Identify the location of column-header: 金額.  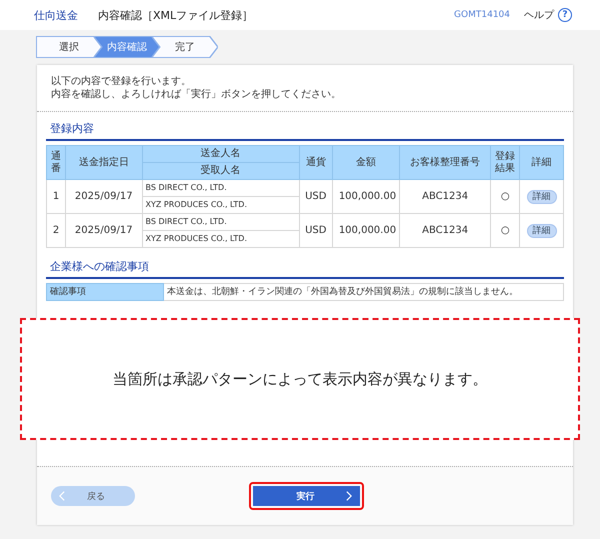
(366, 163).